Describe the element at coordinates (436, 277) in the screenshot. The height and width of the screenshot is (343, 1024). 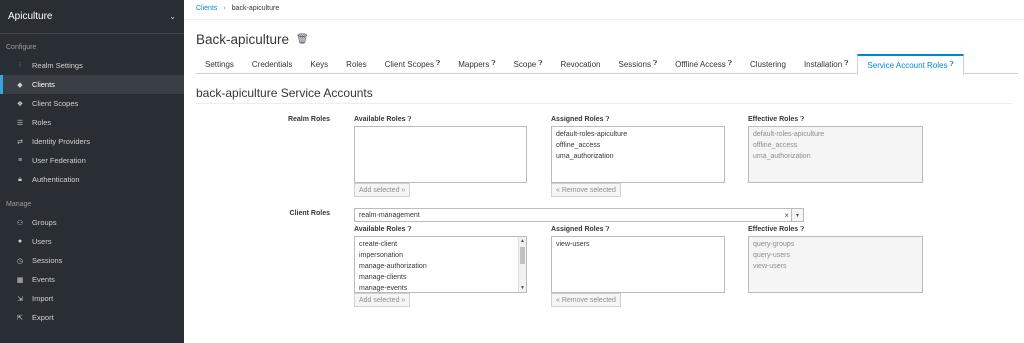
I see `list-item: manage-clients` at that location.